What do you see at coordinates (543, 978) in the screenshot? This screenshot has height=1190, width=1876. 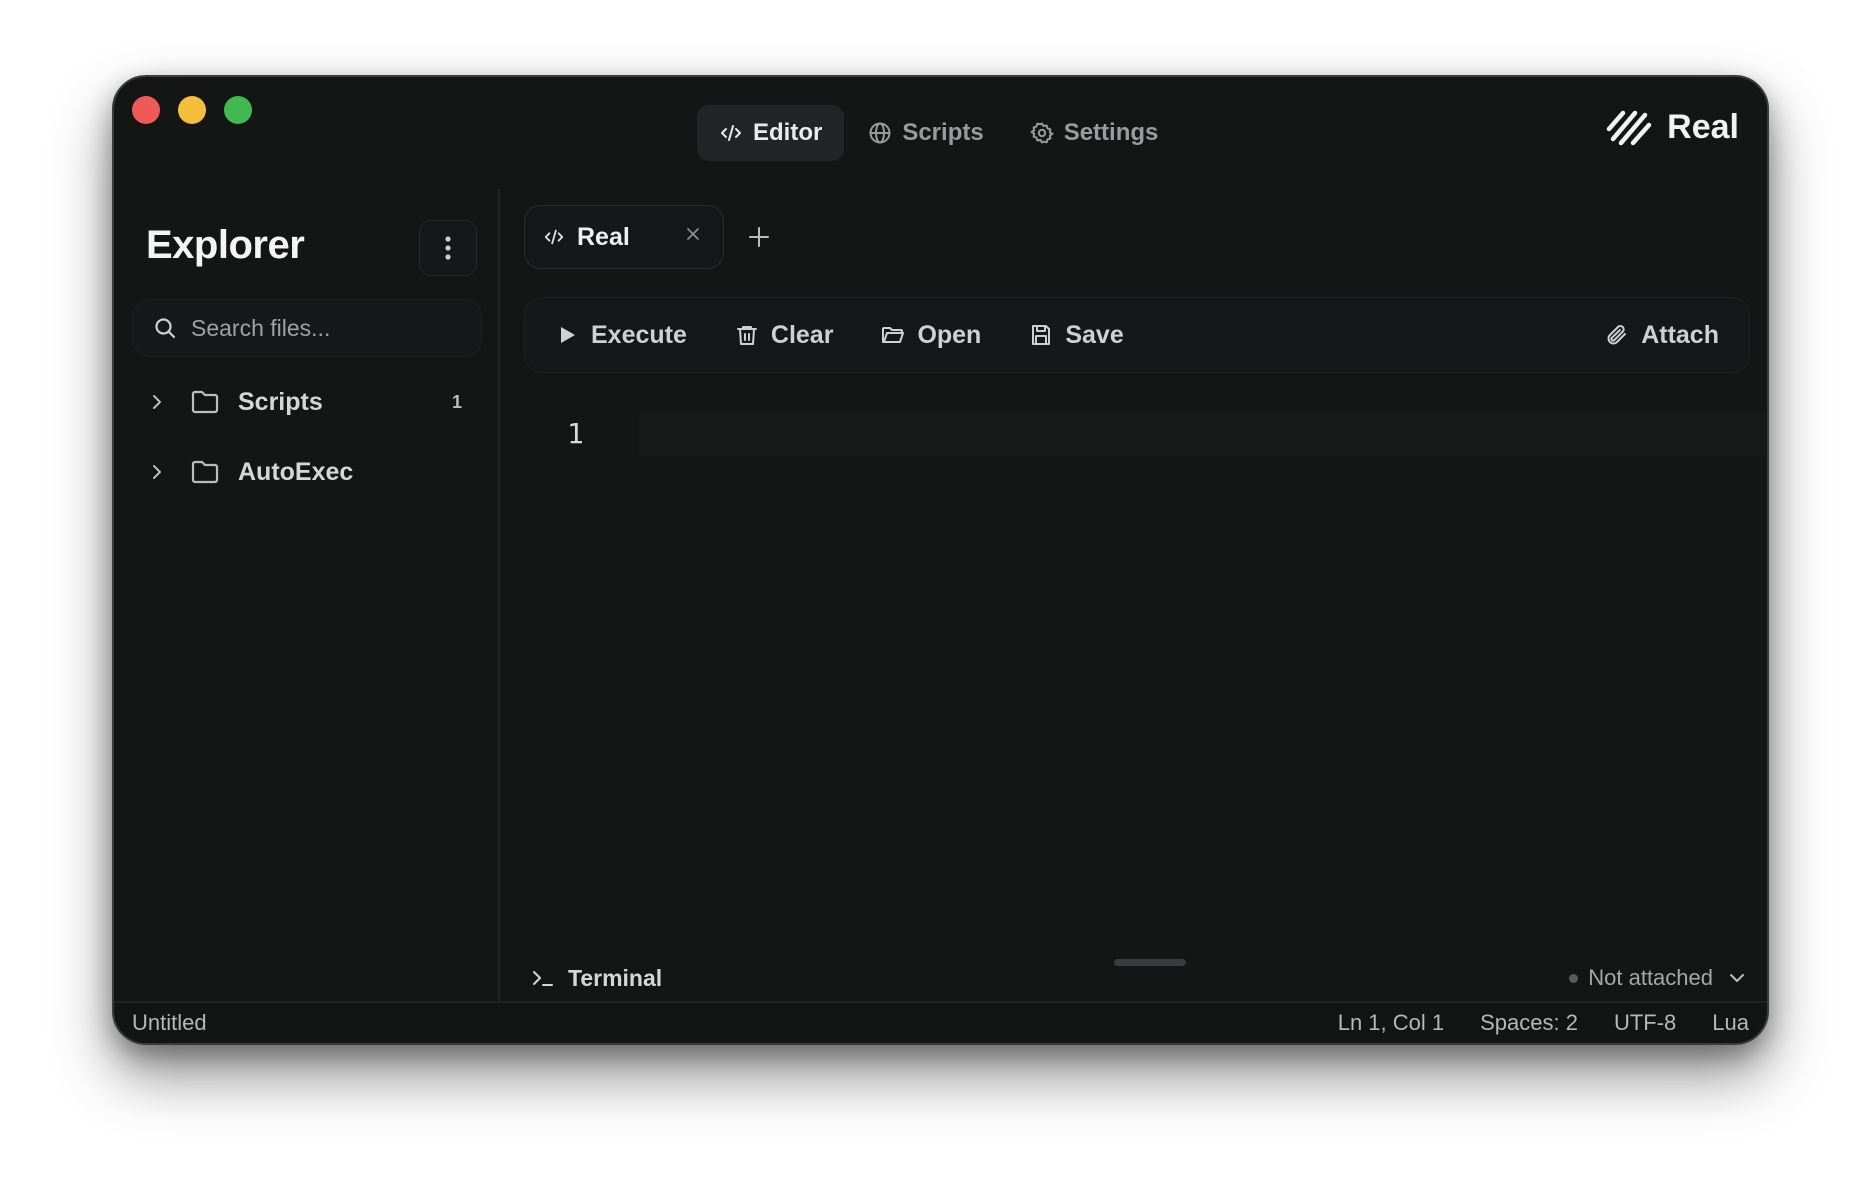 I see `terminal-icon` at bounding box center [543, 978].